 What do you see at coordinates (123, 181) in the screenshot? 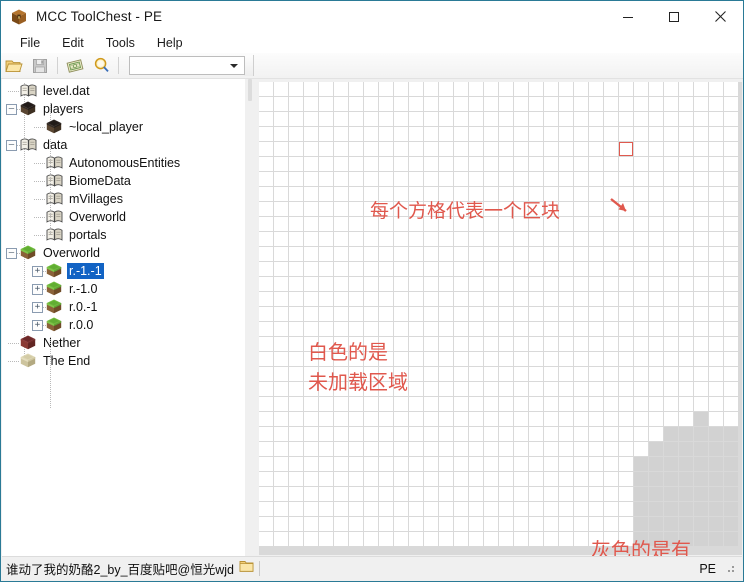
I see `tree-item: BiomeData` at bounding box center [123, 181].